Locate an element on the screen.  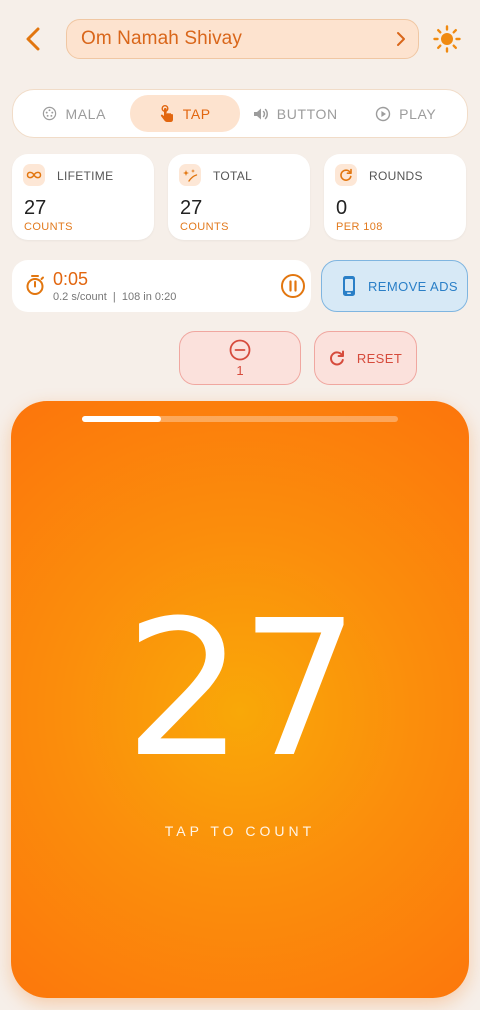
stat-label: LIFETIME is located at coordinates (85, 176).